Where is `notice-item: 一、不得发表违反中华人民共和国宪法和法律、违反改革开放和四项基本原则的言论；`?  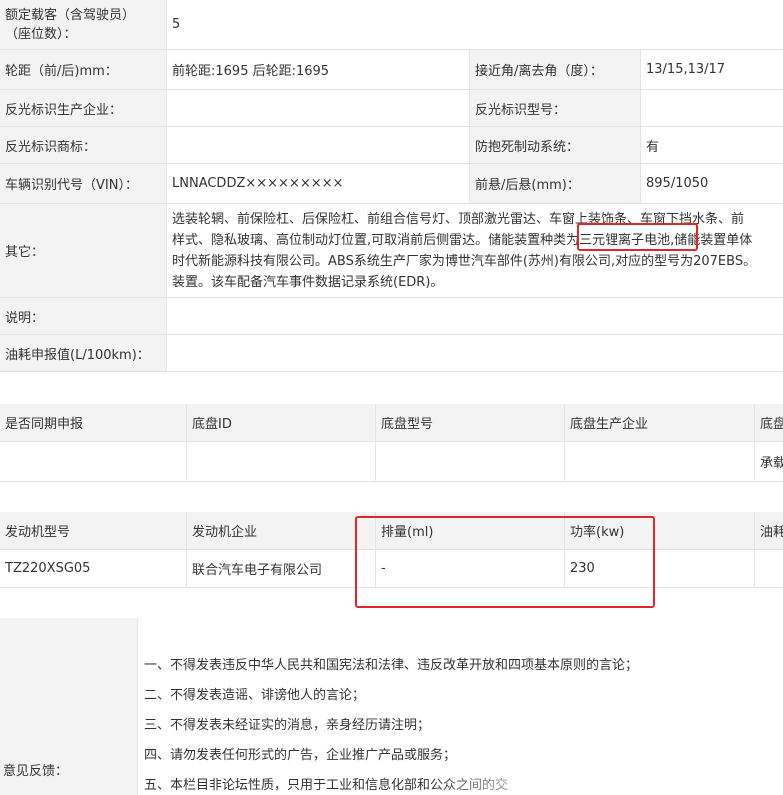
notice-item: 一、不得发表违反中华人民共和国宪法和法律、违反改革开放和四项基本原则的言论； is located at coordinates (391, 665).